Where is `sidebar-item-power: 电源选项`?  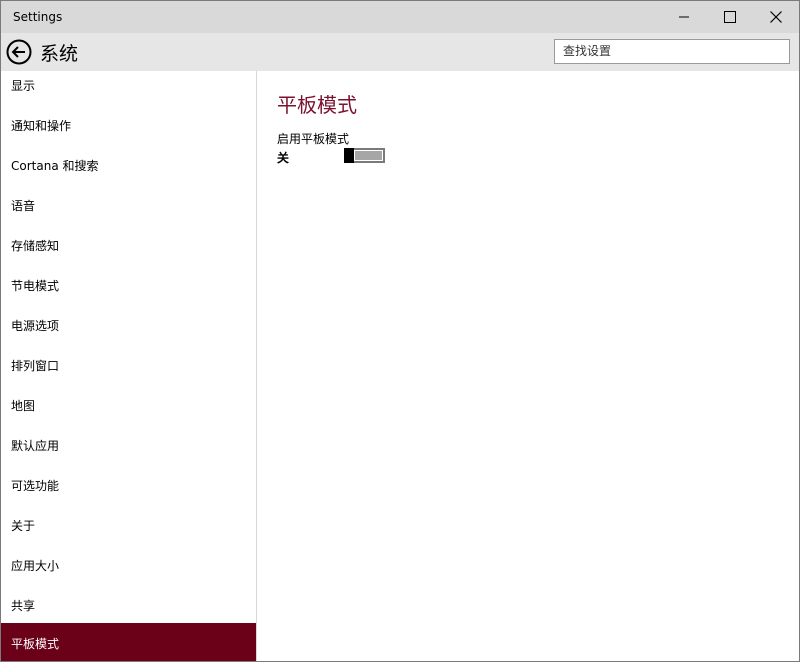
sidebar-item-power: 电源选项 is located at coordinates (128, 325).